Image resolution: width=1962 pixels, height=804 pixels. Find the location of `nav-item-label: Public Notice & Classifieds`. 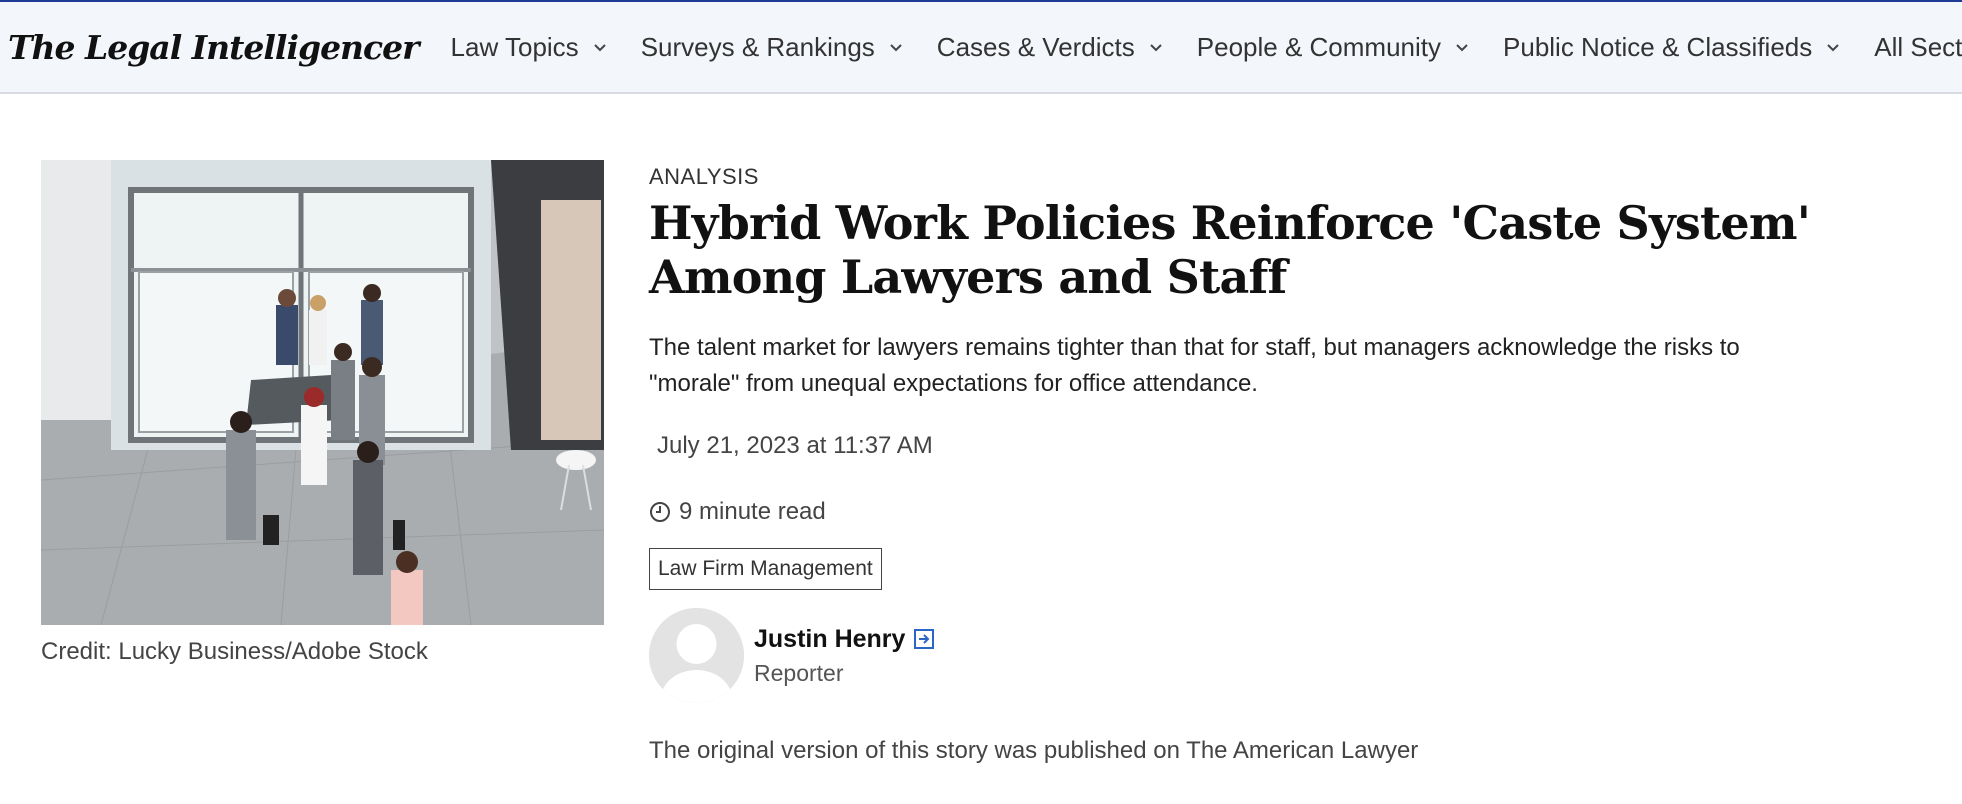

nav-item-label: Public Notice & Classifieds is located at coordinates (1658, 46).